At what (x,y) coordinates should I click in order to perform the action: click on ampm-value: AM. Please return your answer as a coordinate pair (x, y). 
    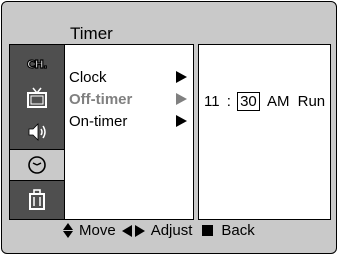
    Looking at the image, I should click on (278, 101).